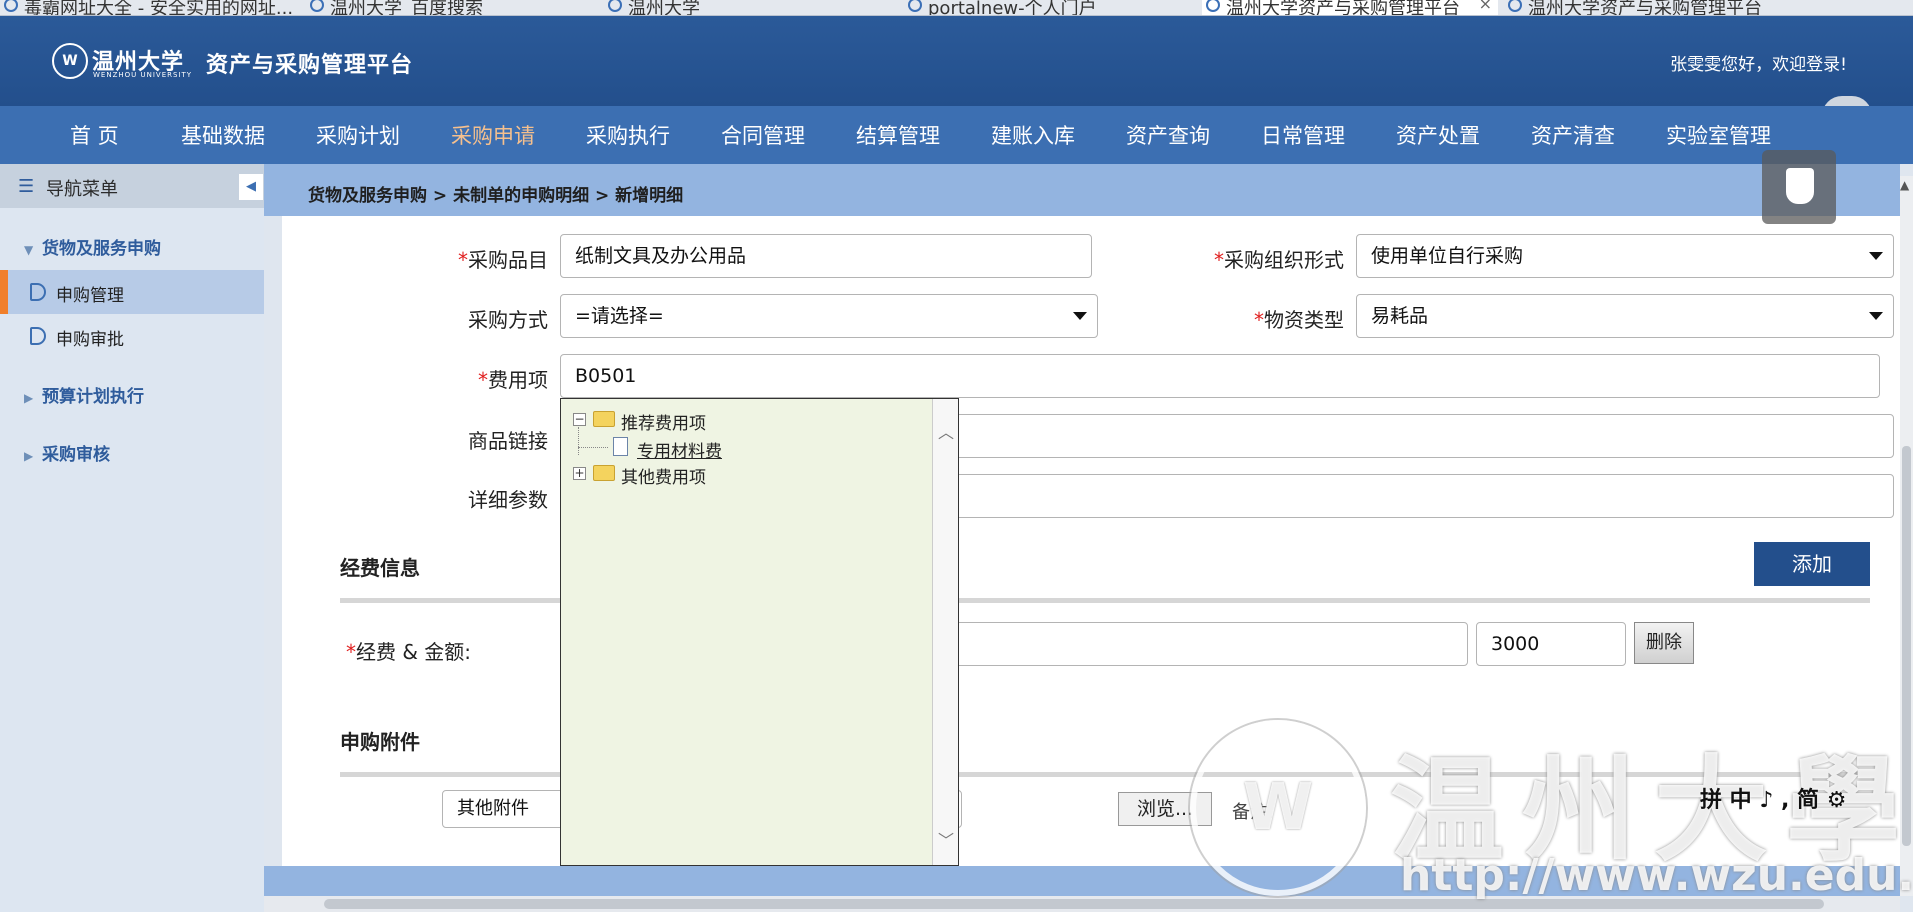  Describe the element at coordinates (503, 260) in the screenshot. I see `category-label: *采购品目` at that location.